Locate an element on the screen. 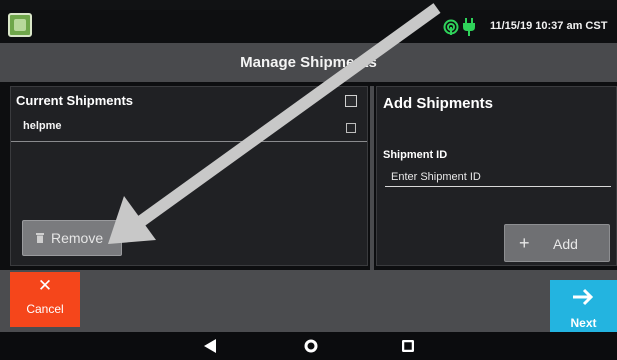 The width and height of the screenshot is (617, 360). device-bezel is located at coordinates (308, 5).